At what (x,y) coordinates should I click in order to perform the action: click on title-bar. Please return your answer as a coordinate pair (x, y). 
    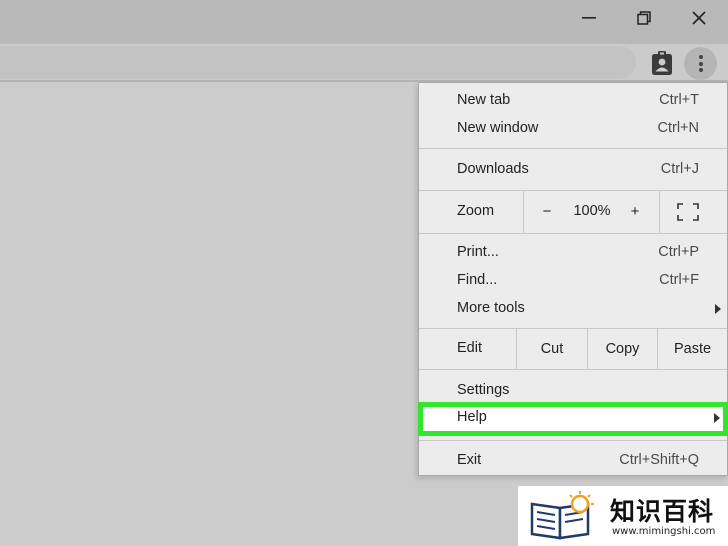
    Looking at the image, I should click on (364, 22).